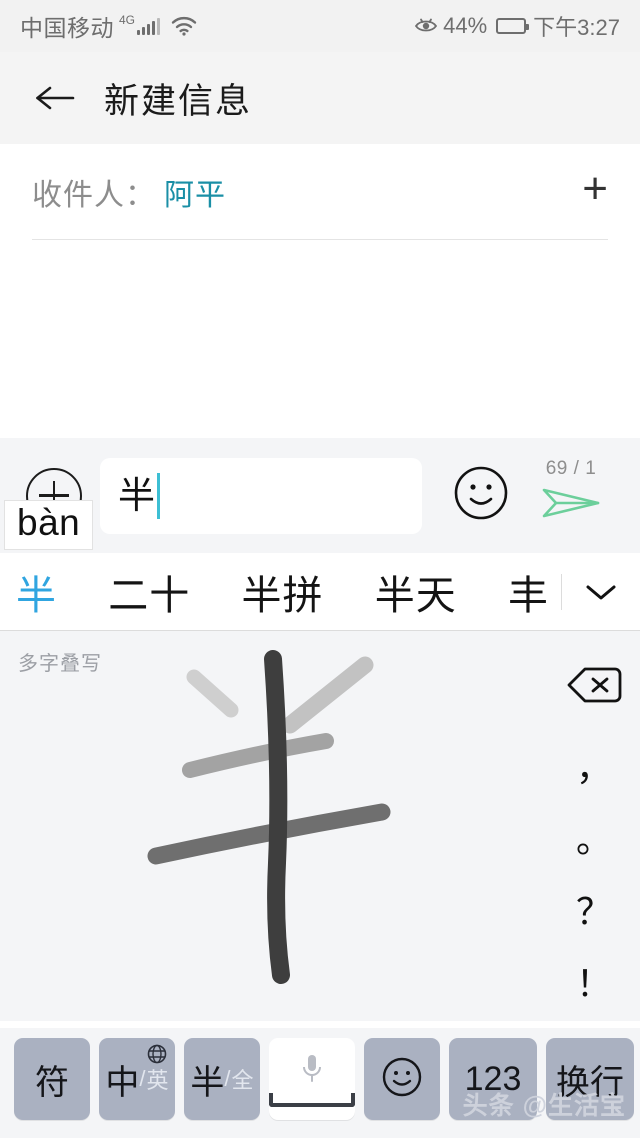 This screenshot has width=640, height=1138. What do you see at coordinates (416, 592) in the screenshot?
I see `candidate-item-3: 半天` at bounding box center [416, 592].